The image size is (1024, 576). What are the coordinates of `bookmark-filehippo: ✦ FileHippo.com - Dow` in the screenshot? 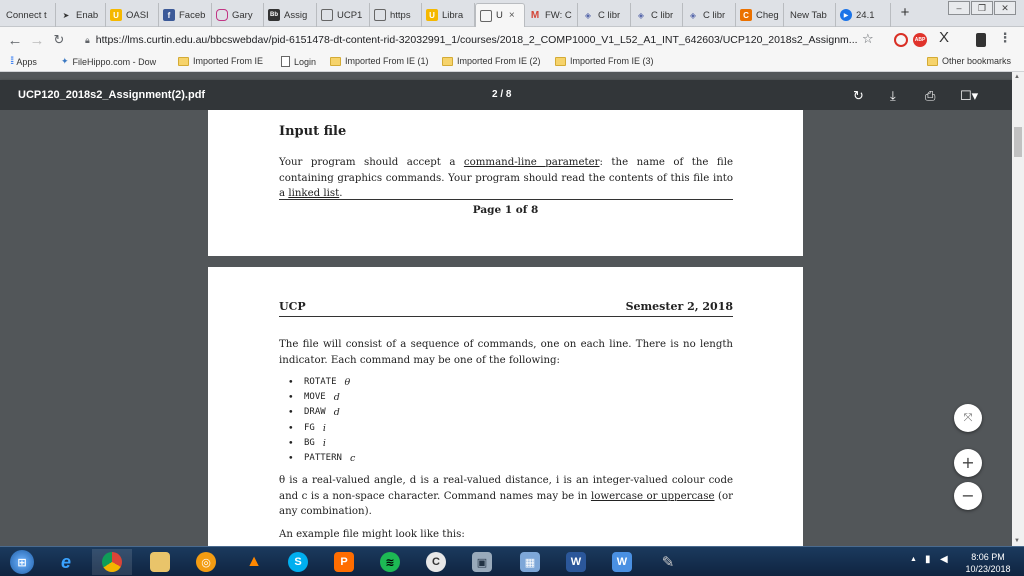 It's located at (108, 61).